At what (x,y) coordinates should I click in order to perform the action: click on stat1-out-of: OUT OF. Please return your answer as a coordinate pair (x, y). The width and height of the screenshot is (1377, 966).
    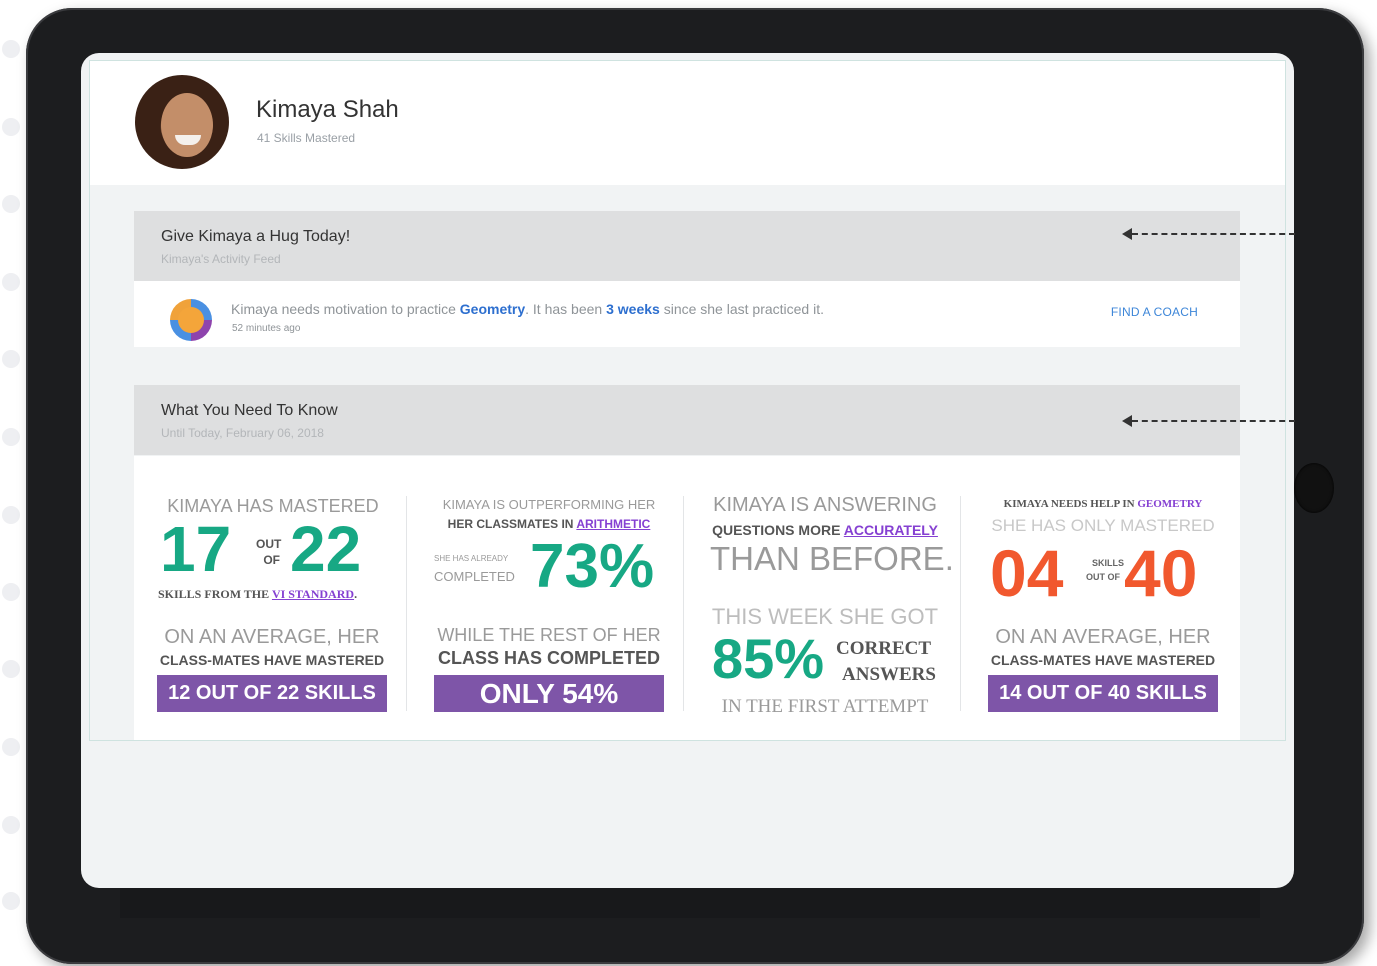
    Looking at the image, I should click on (269, 552).